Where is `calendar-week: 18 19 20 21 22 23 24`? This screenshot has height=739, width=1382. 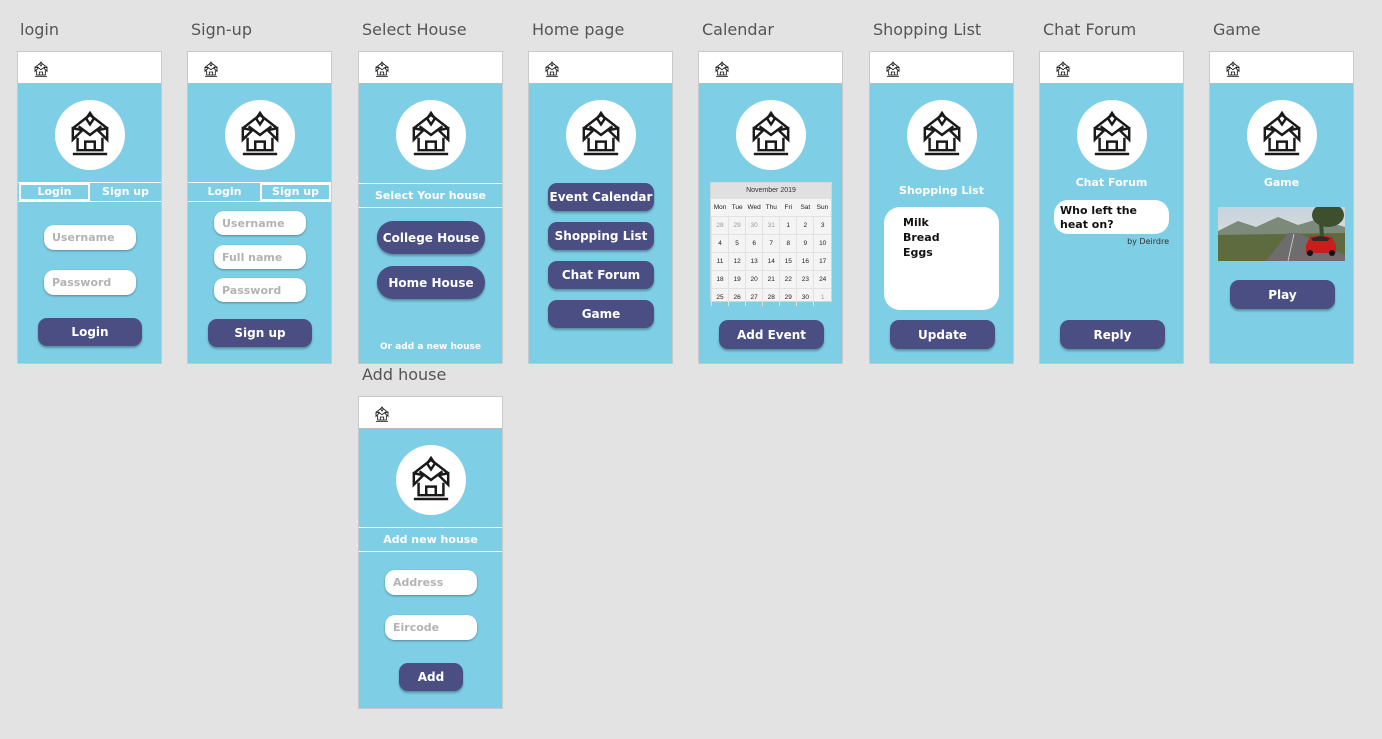
calendar-week: 18 19 20 21 22 23 24 is located at coordinates (770, 279).